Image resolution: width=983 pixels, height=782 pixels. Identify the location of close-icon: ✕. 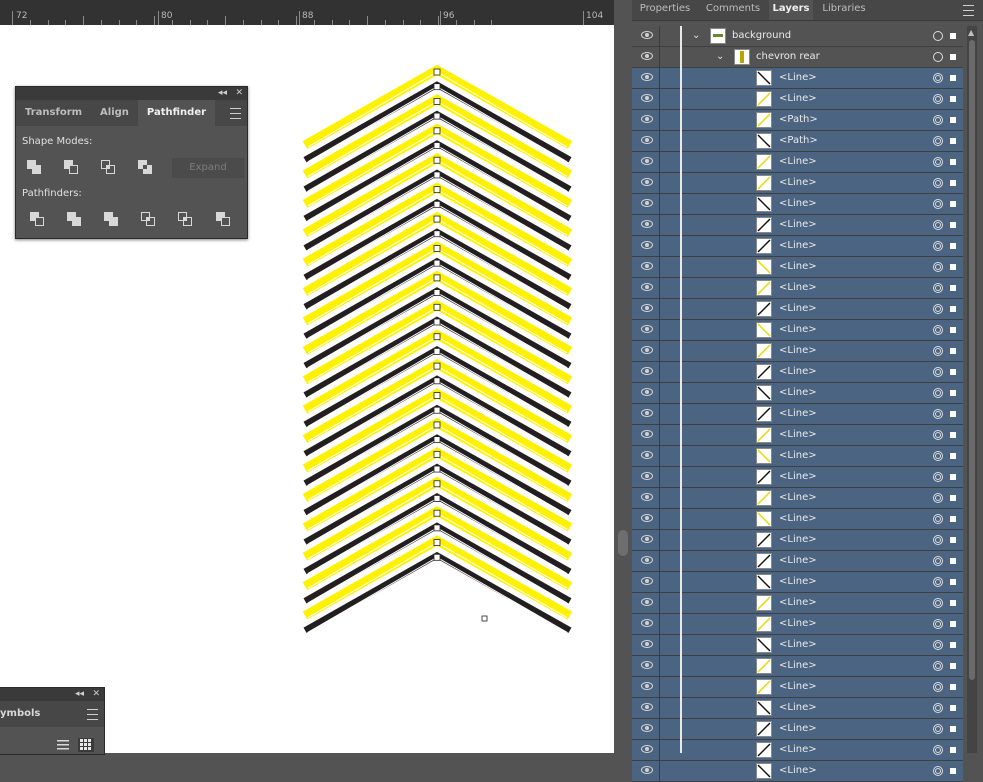
(96, 694).